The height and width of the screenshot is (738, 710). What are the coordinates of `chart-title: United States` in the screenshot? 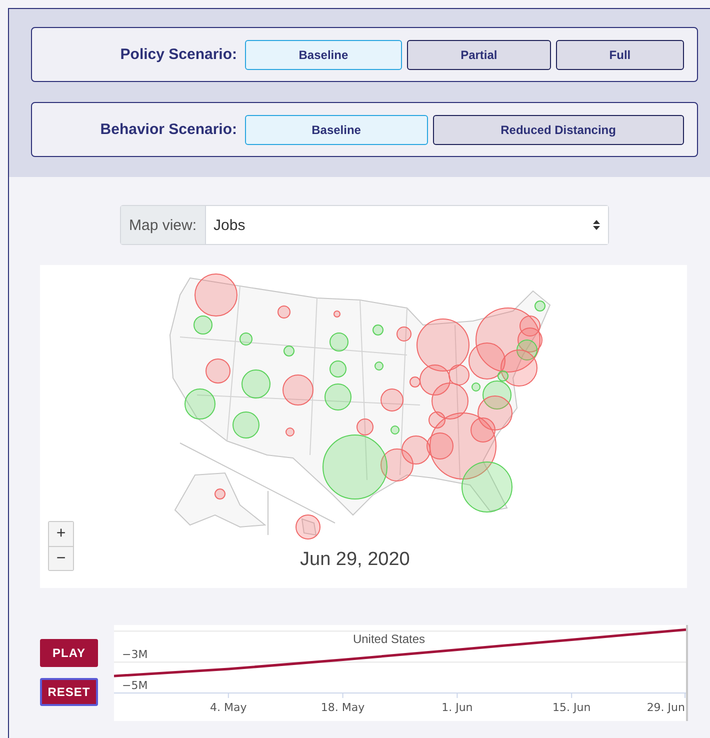 It's located at (389, 639).